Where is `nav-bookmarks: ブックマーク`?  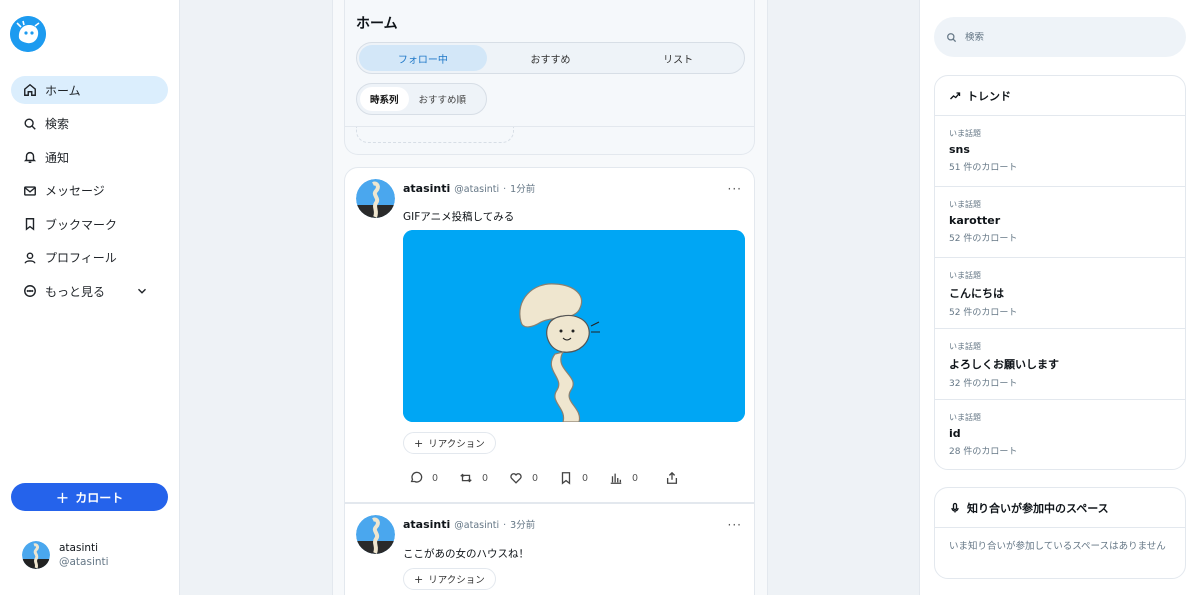 nav-bookmarks: ブックマーク is located at coordinates (89, 224).